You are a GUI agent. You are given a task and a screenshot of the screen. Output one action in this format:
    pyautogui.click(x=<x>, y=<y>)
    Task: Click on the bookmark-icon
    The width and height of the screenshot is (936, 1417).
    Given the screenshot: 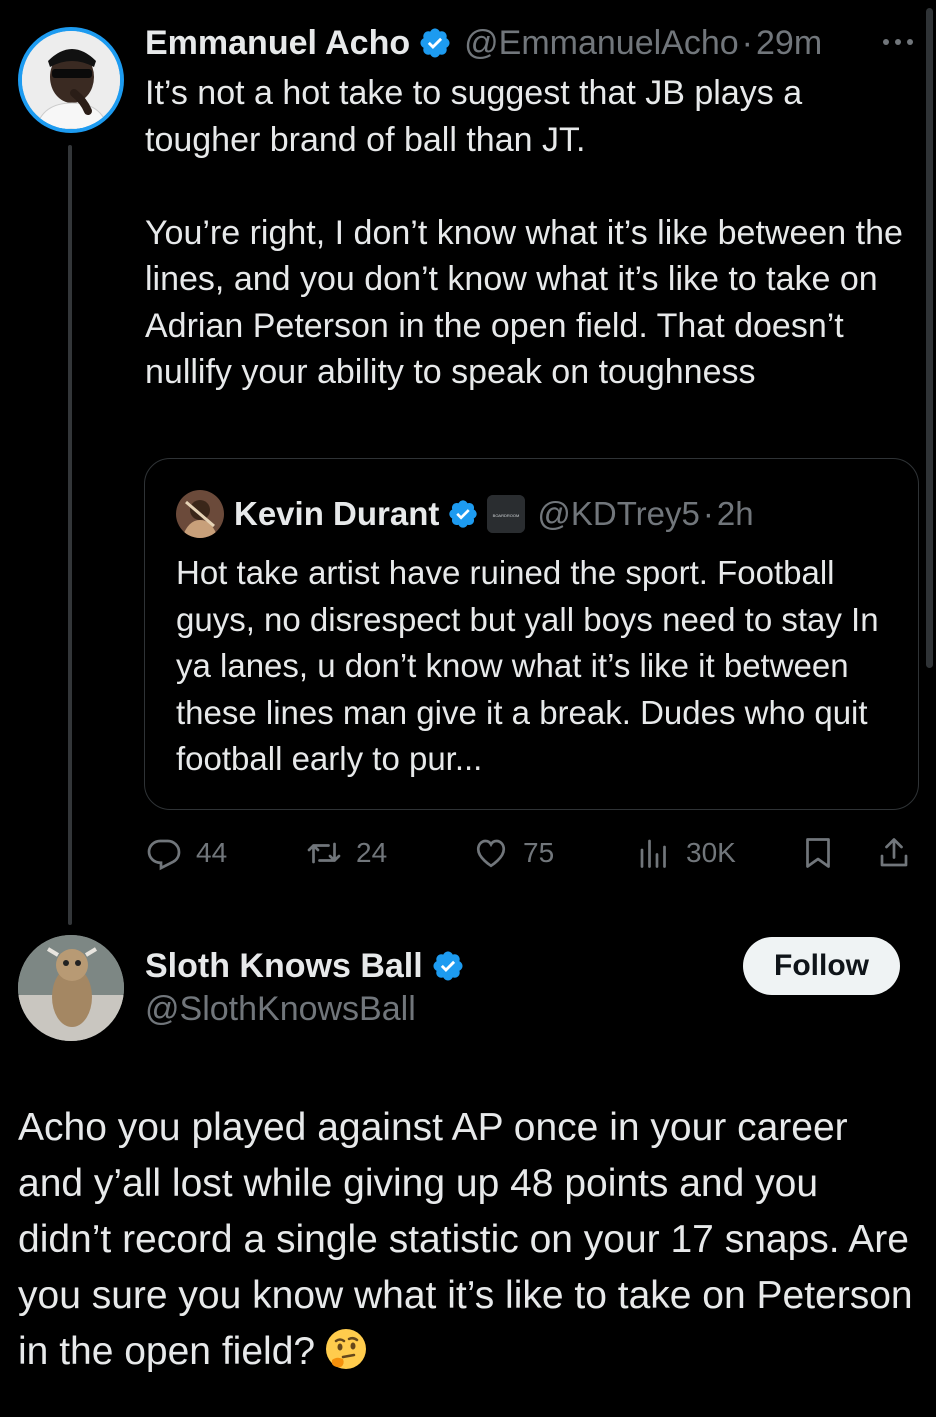 What is the action you would take?
    pyautogui.click(x=818, y=853)
    